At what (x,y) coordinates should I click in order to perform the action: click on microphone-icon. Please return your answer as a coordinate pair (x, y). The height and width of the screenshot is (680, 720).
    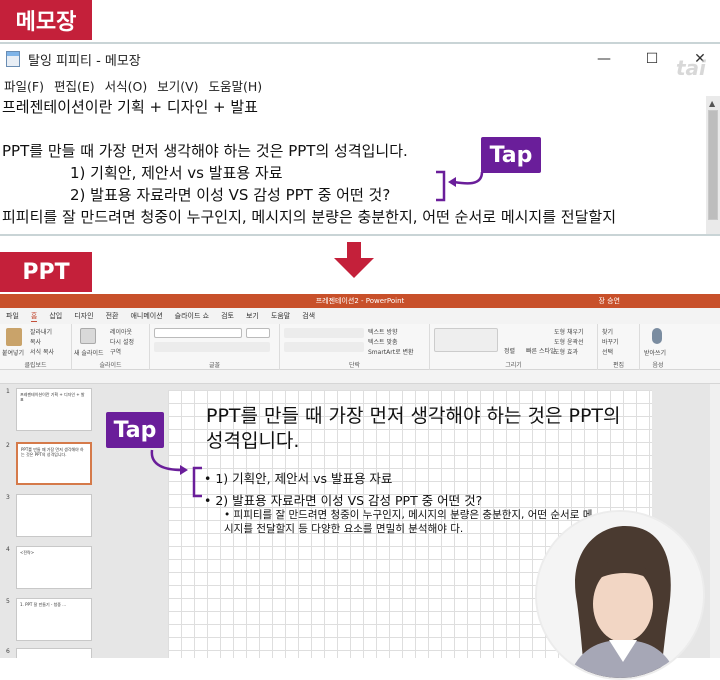
    Looking at the image, I should click on (657, 336).